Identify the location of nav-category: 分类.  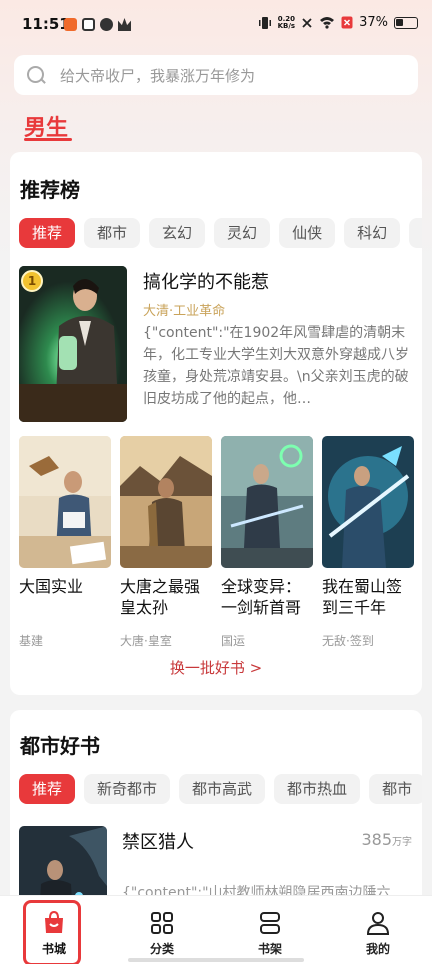
(162, 930).